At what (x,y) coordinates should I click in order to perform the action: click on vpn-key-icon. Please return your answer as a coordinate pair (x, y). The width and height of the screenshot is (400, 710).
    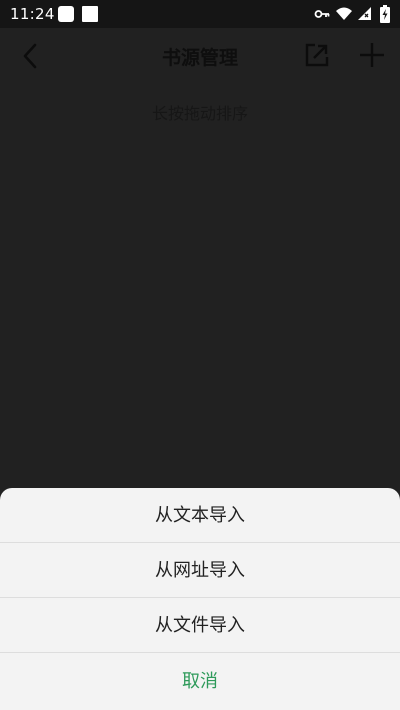
    Looking at the image, I should click on (322, 14).